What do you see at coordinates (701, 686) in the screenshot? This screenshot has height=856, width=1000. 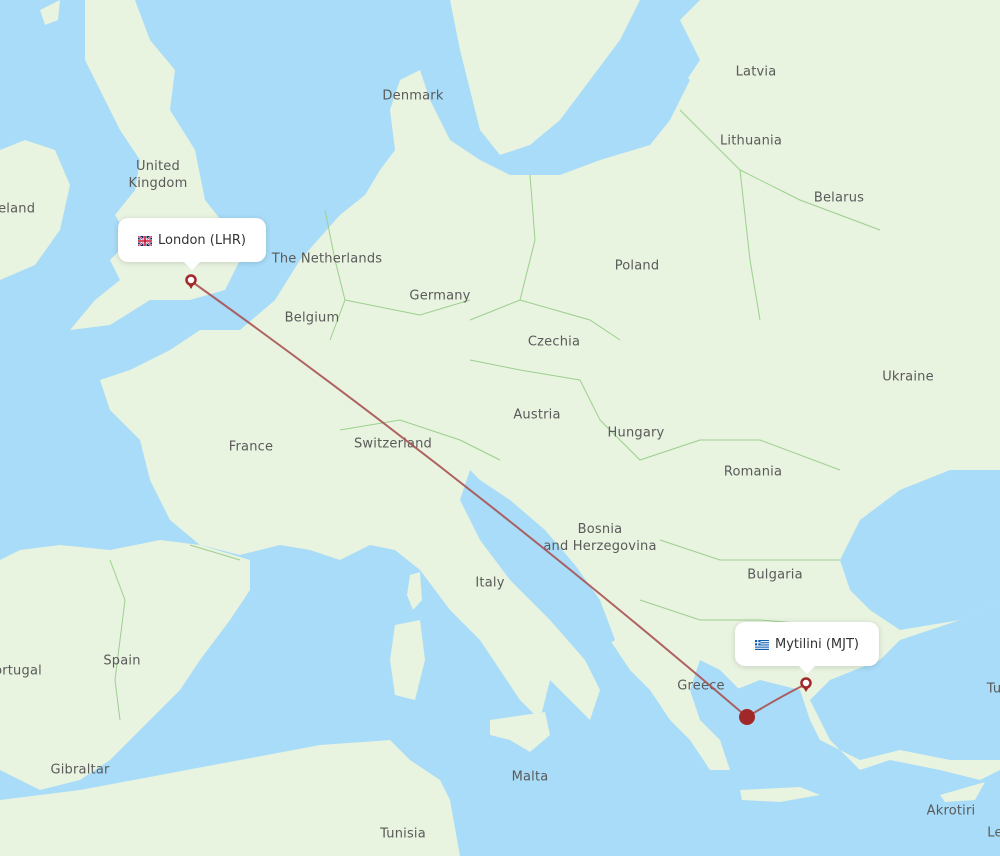 I see `label-greece: Greece` at bounding box center [701, 686].